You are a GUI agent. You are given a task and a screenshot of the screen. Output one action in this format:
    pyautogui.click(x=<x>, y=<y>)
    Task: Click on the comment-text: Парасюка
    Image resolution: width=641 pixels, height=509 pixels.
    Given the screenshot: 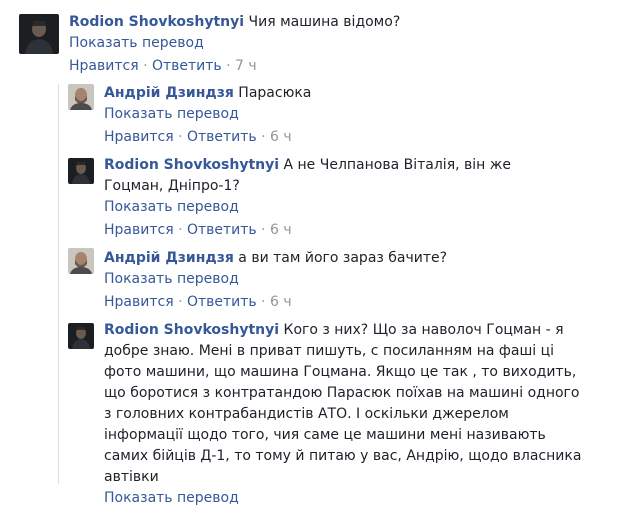 What is the action you would take?
    pyautogui.click(x=275, y=93)
    